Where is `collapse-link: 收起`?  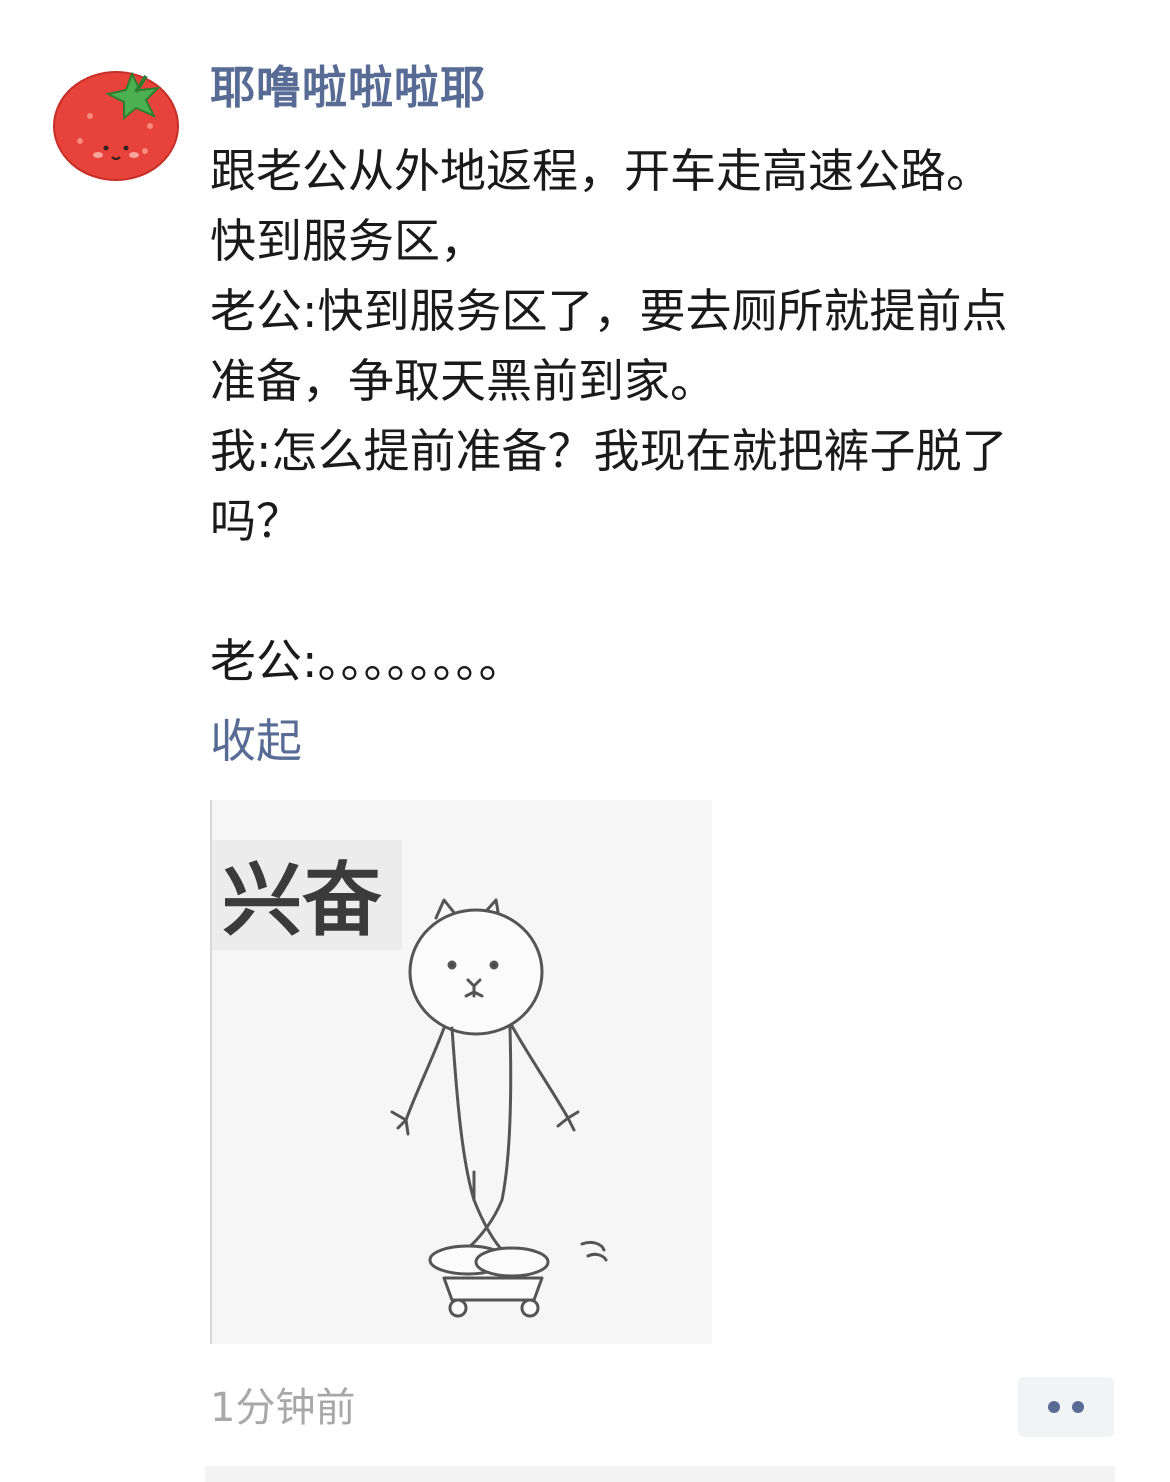 collapse-link: 收起 is located at coordinates (256, 741).